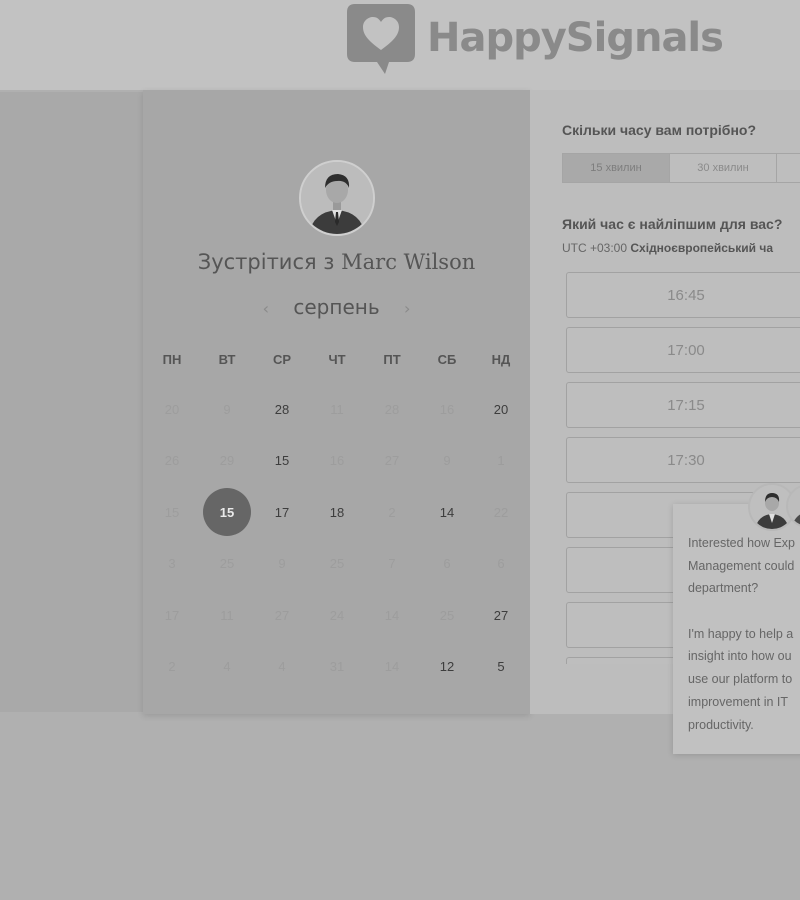 This screenshot has width=800, height=900. I want to click on calendar-day: 5, so click(501, 667).